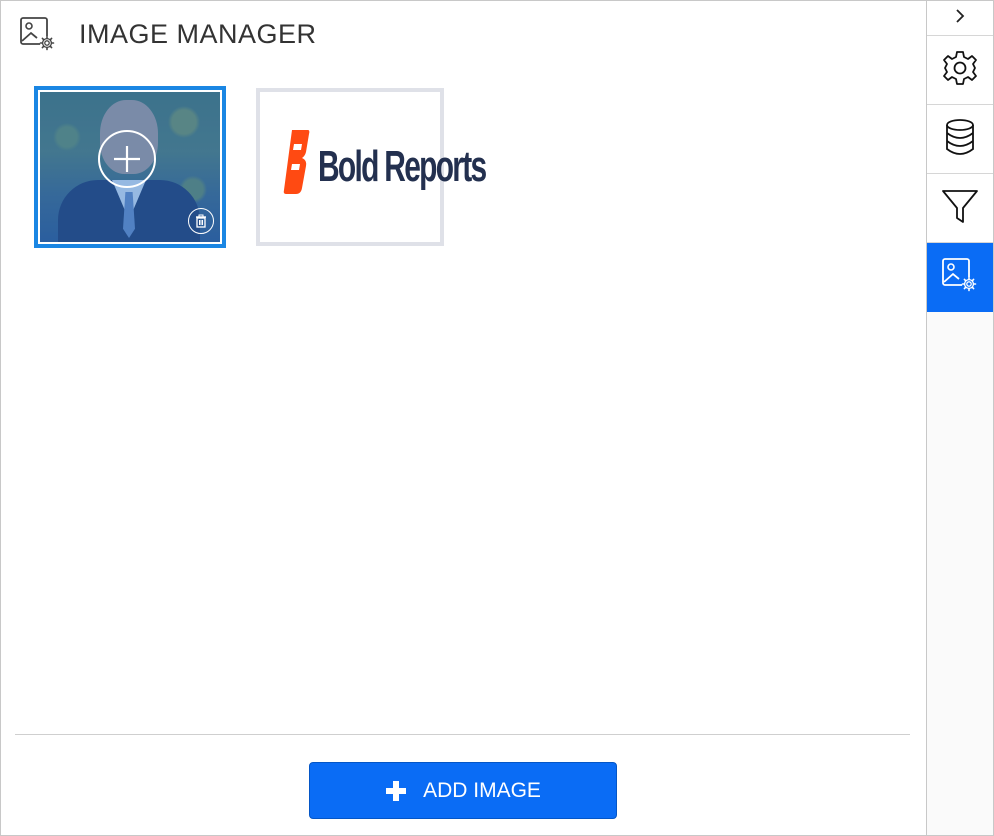  I want to click on add-image-button: ADD IMAGE, so click(463, 790).